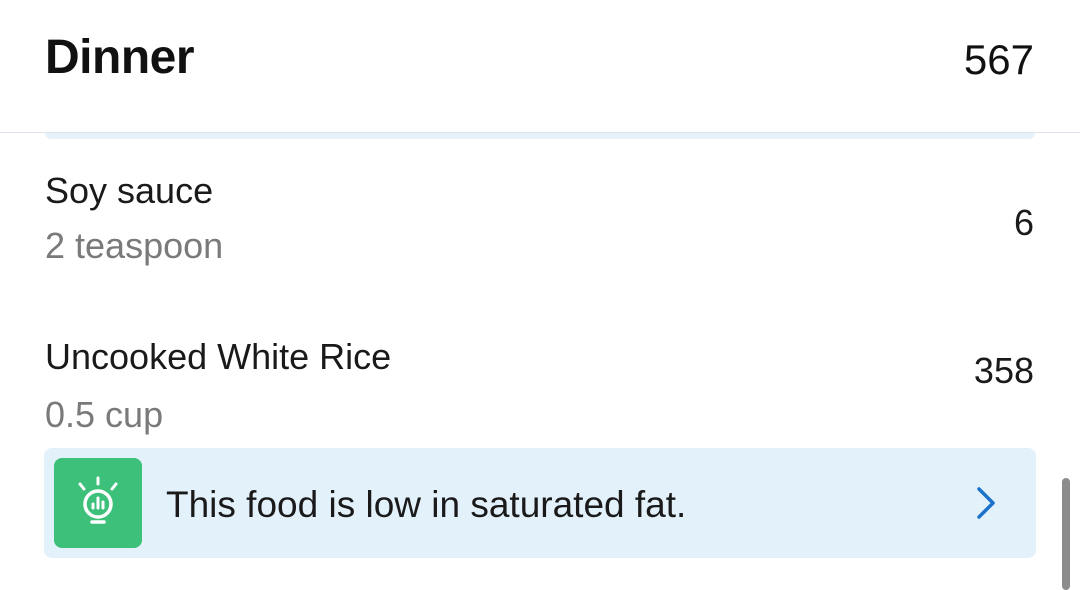  What do you see at coordinates (120, 57) in the screenshot?
I see `meal-title: Dinner` at bounding box center [120, 57].